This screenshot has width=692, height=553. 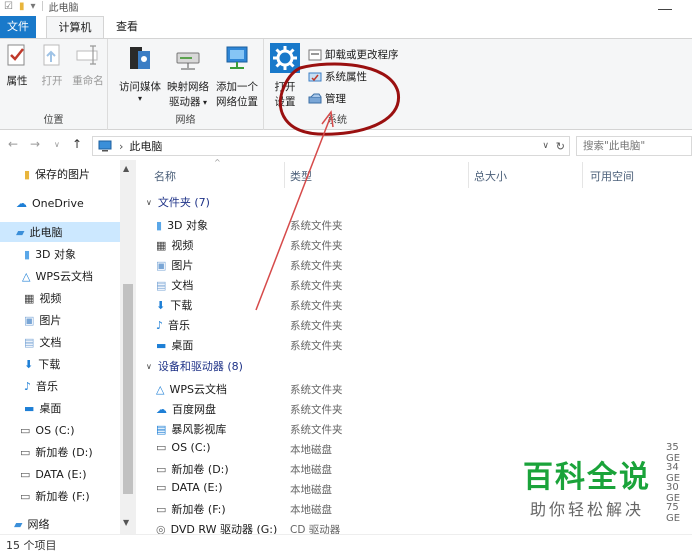 What do you see at coordinates (188, 61) in the screenshot?
I see `network-drive-icon` at bounding box center [188, 61].